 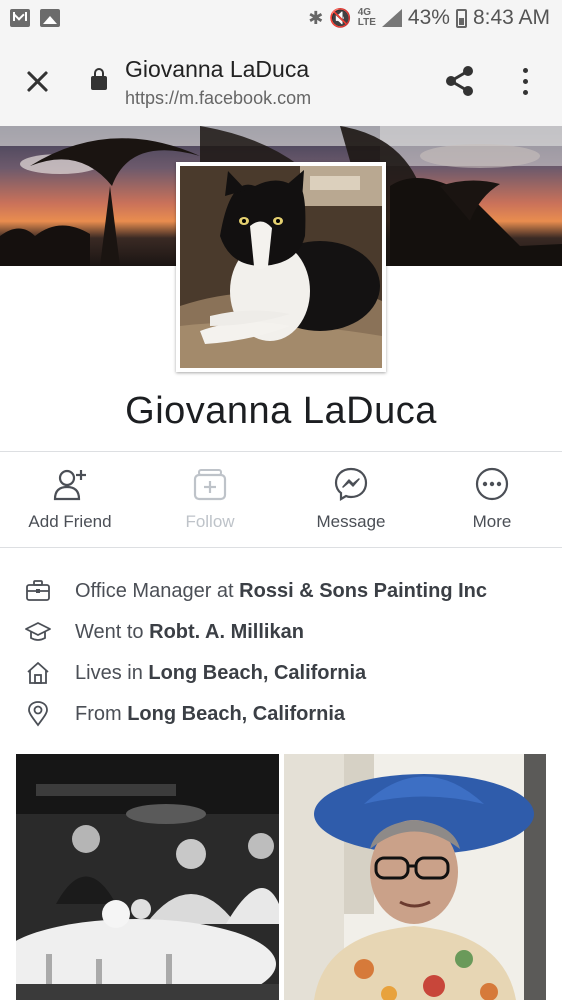 I want to click on info-current-city-link: Long Beach, California, so click(x=257, y=673).